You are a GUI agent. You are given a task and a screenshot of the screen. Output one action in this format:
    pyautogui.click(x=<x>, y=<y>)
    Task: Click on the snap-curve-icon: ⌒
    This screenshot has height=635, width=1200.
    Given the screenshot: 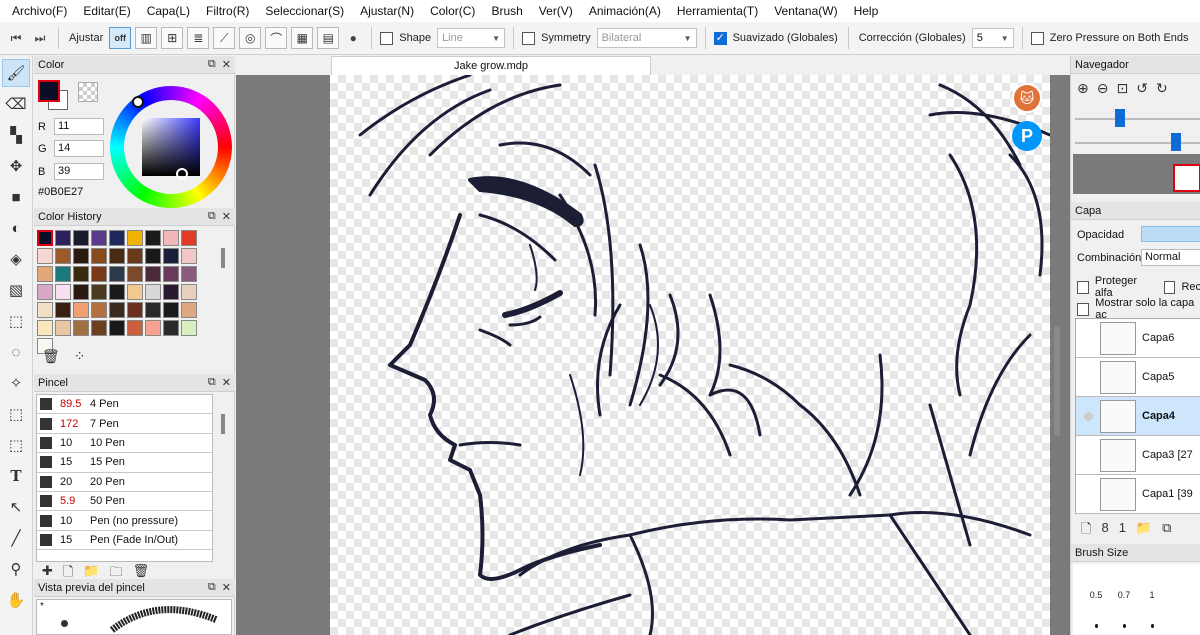 What is the action you would take?
    pyautogui.click(x=276, y=38)
    